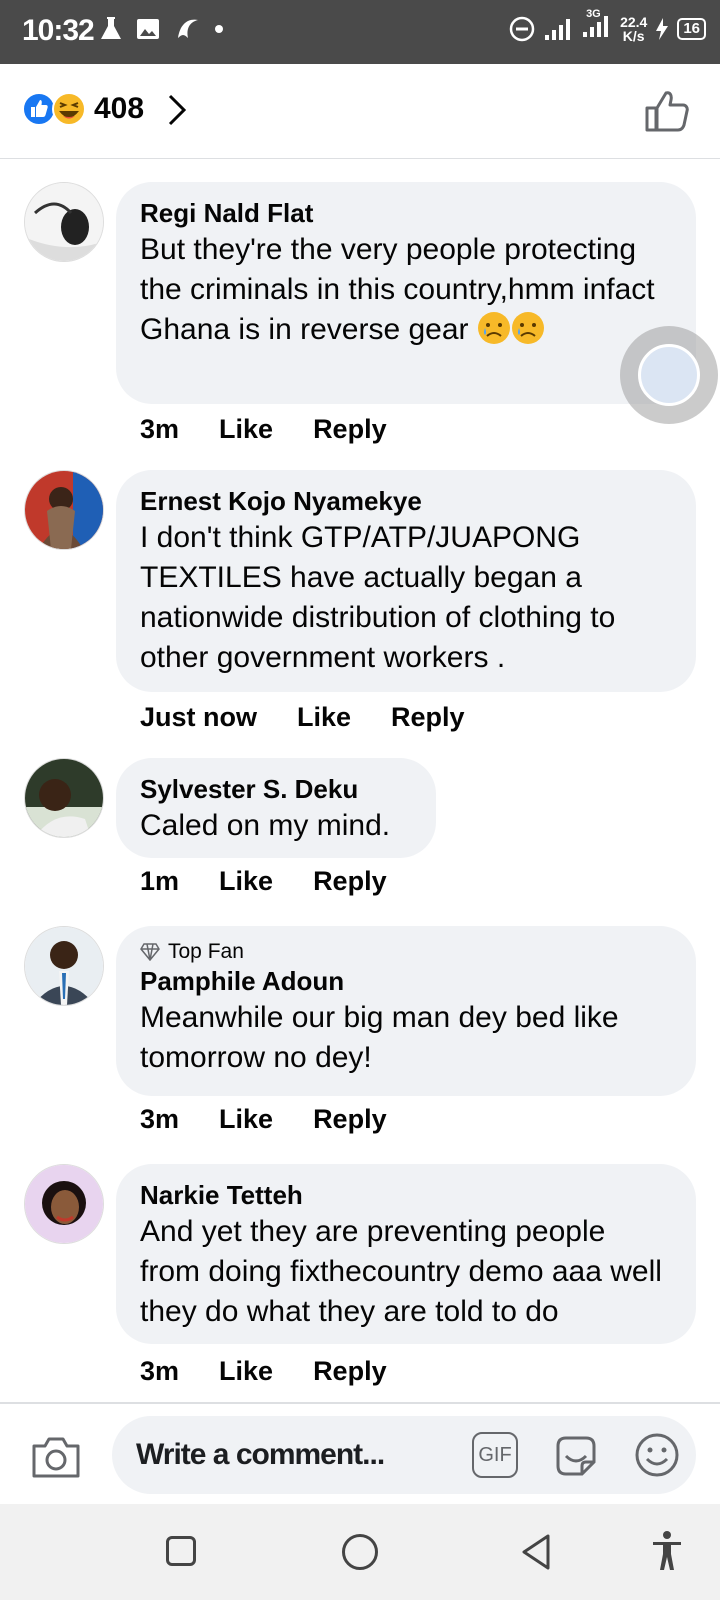 This screenshot has width=720, height=1600. I want to click on reactions-icons, so click(54, 109).